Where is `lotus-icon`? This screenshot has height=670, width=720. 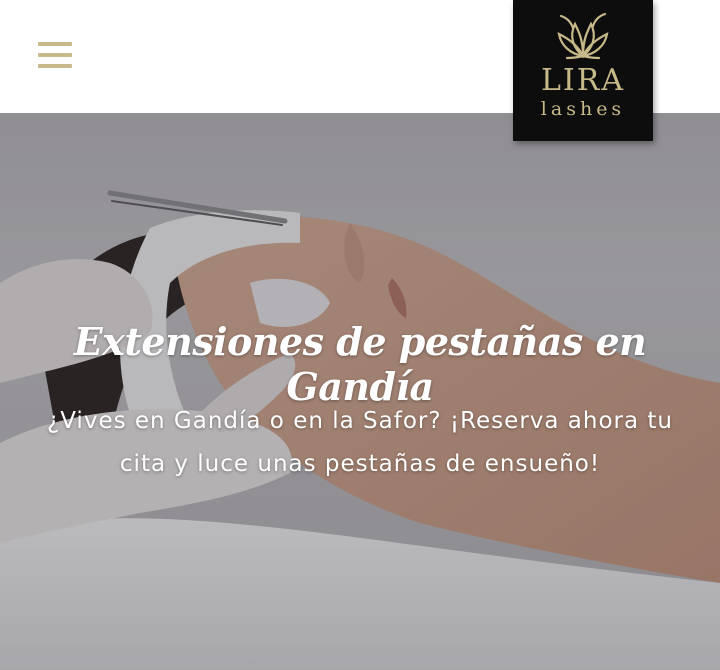 lotus-icon is located at coordinates (583, 36).